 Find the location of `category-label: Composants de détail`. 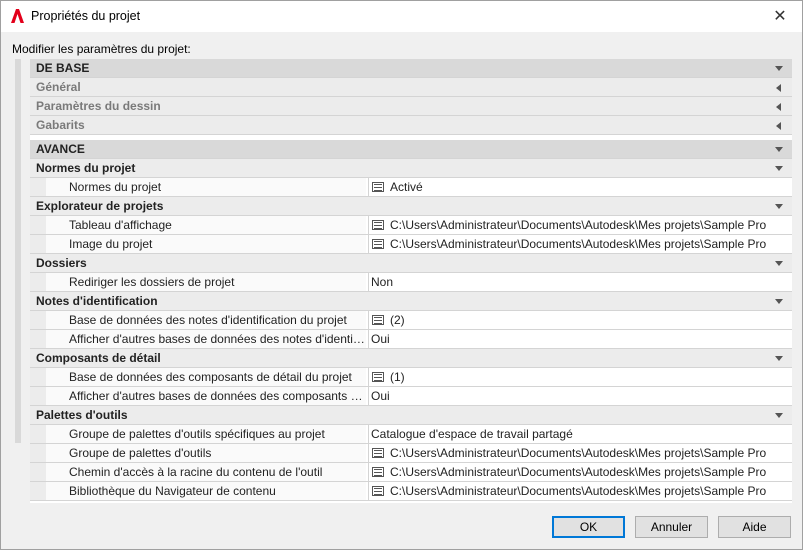

category-label: Composants de détail is located at coordinates (98, 358).